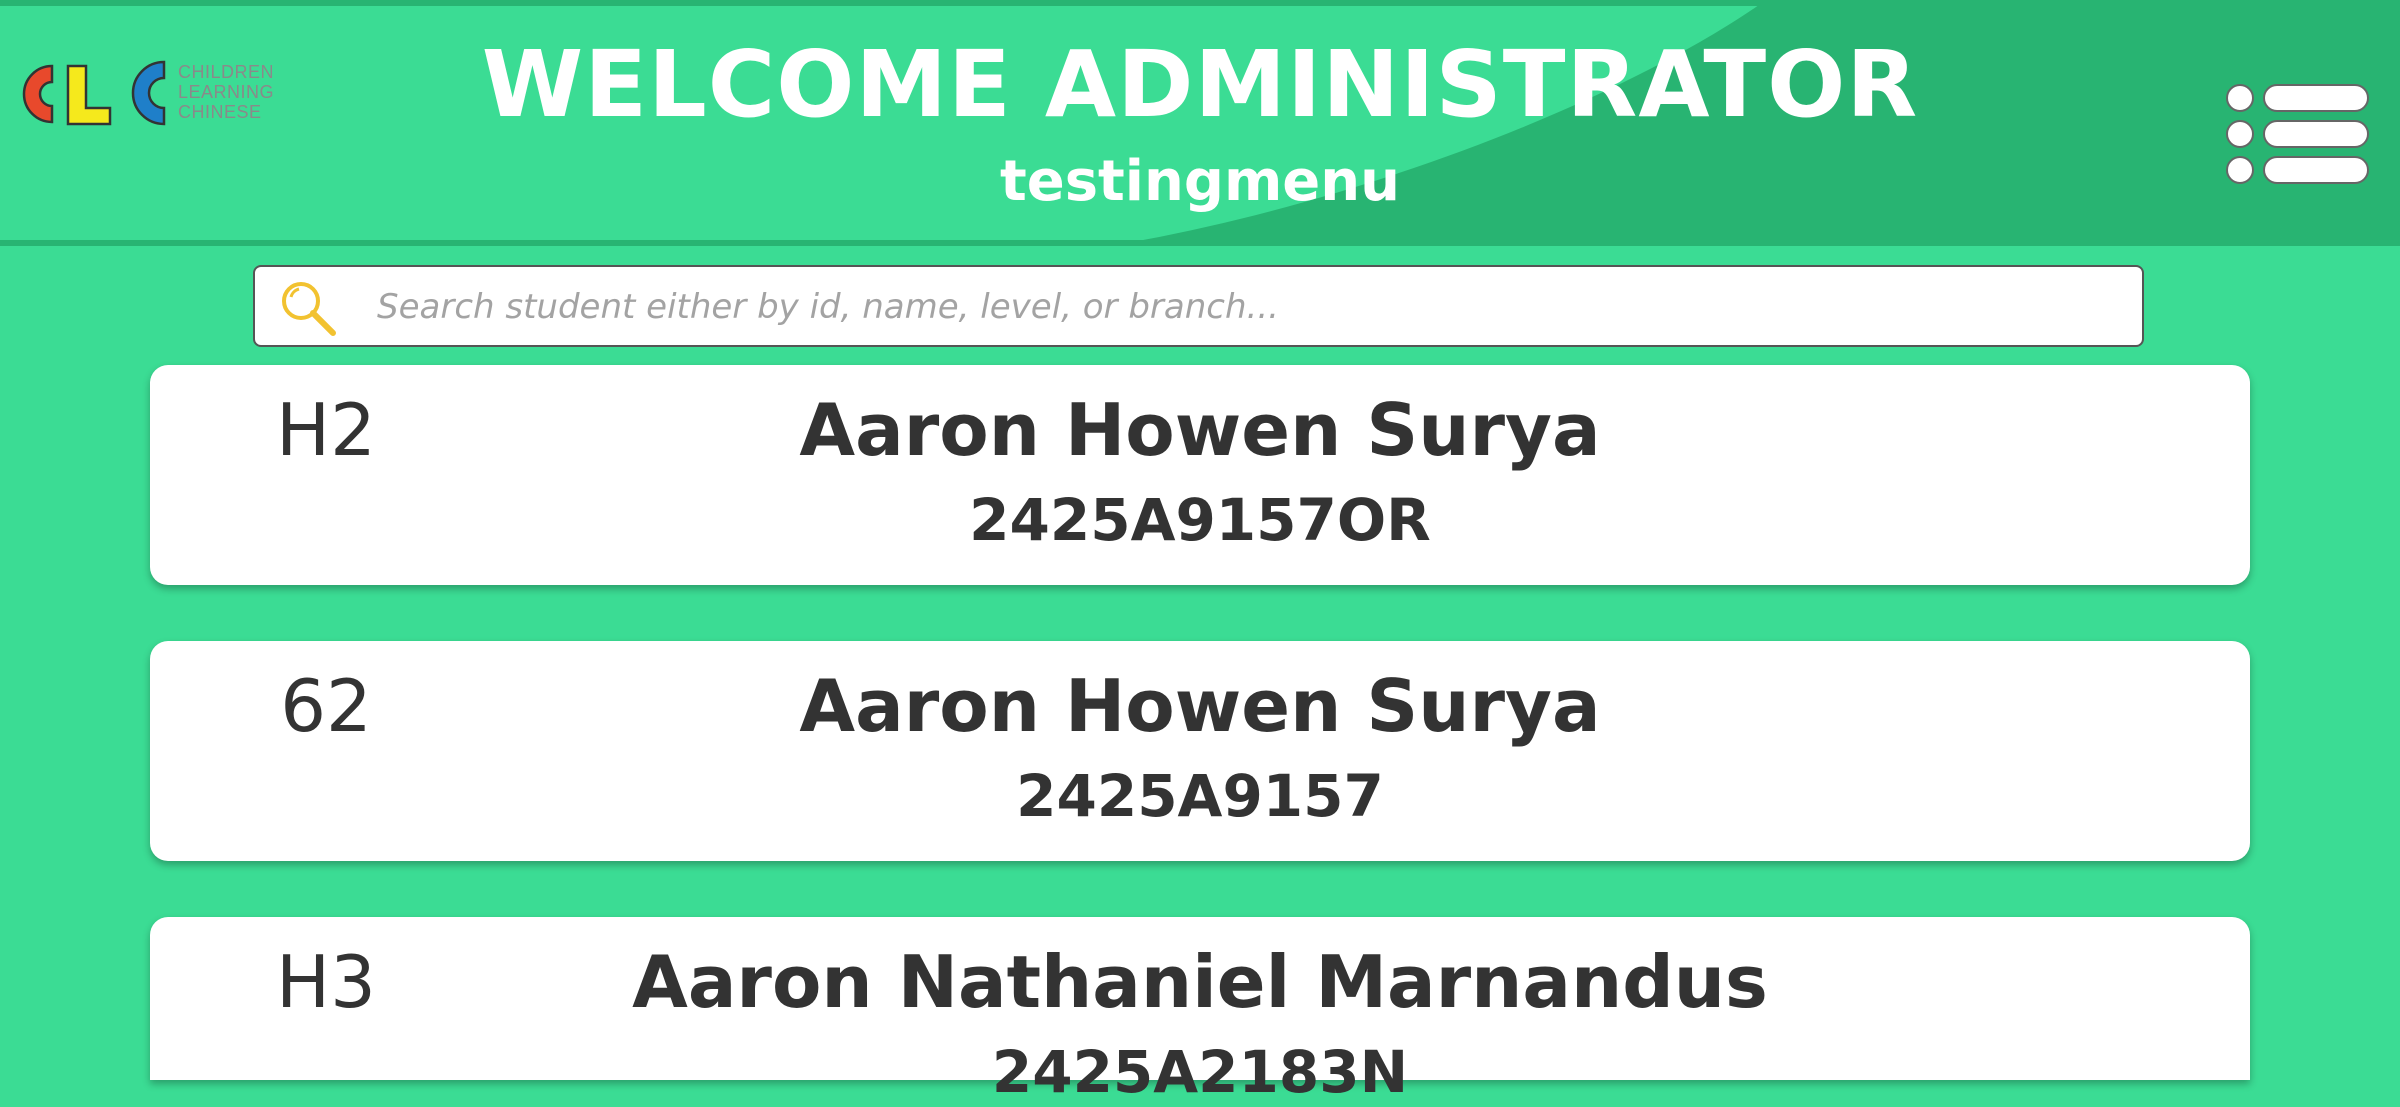 This screenshot has height=1107, width=2400. Describe the element at coordinates (1200, 1011) in the screenshot. I see `student-card: Aaron Nathaniel Marnandus H3 2425A2183N` at that location.